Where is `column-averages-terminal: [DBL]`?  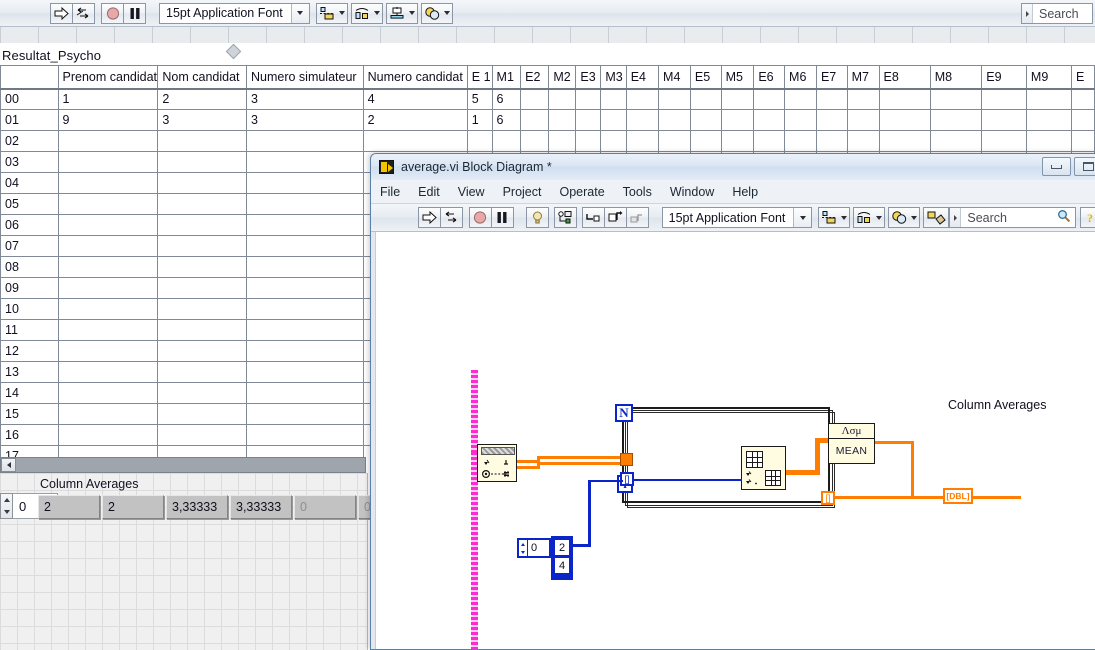 column-averages-terminal: [DBL] is located at coordinates (958, 496).